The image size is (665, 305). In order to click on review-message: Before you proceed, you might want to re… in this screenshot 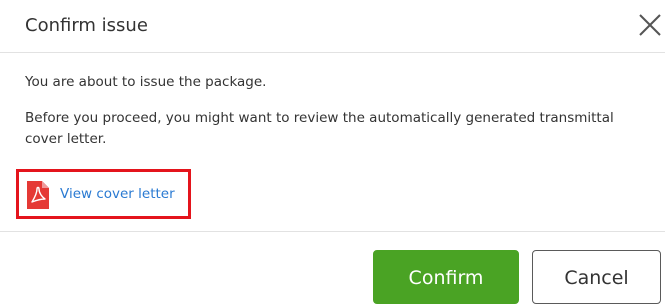, I will do `click(319, 128)`.